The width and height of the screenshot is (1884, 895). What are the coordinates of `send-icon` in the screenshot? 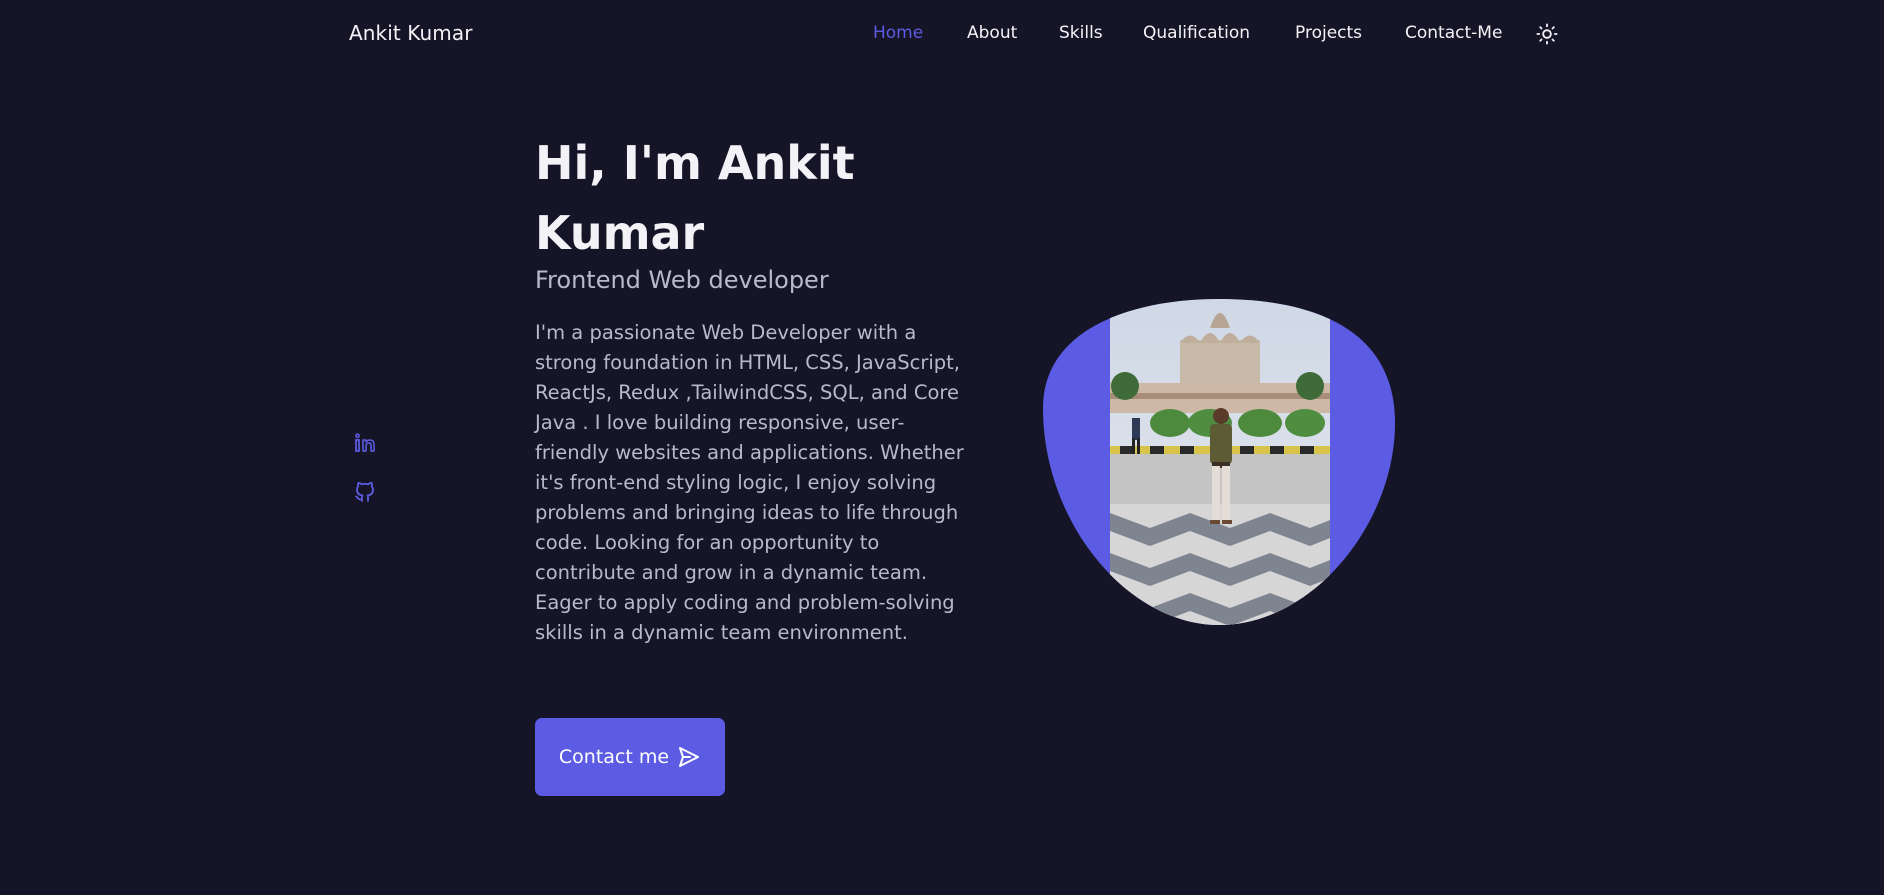 It's located at (689, 757).